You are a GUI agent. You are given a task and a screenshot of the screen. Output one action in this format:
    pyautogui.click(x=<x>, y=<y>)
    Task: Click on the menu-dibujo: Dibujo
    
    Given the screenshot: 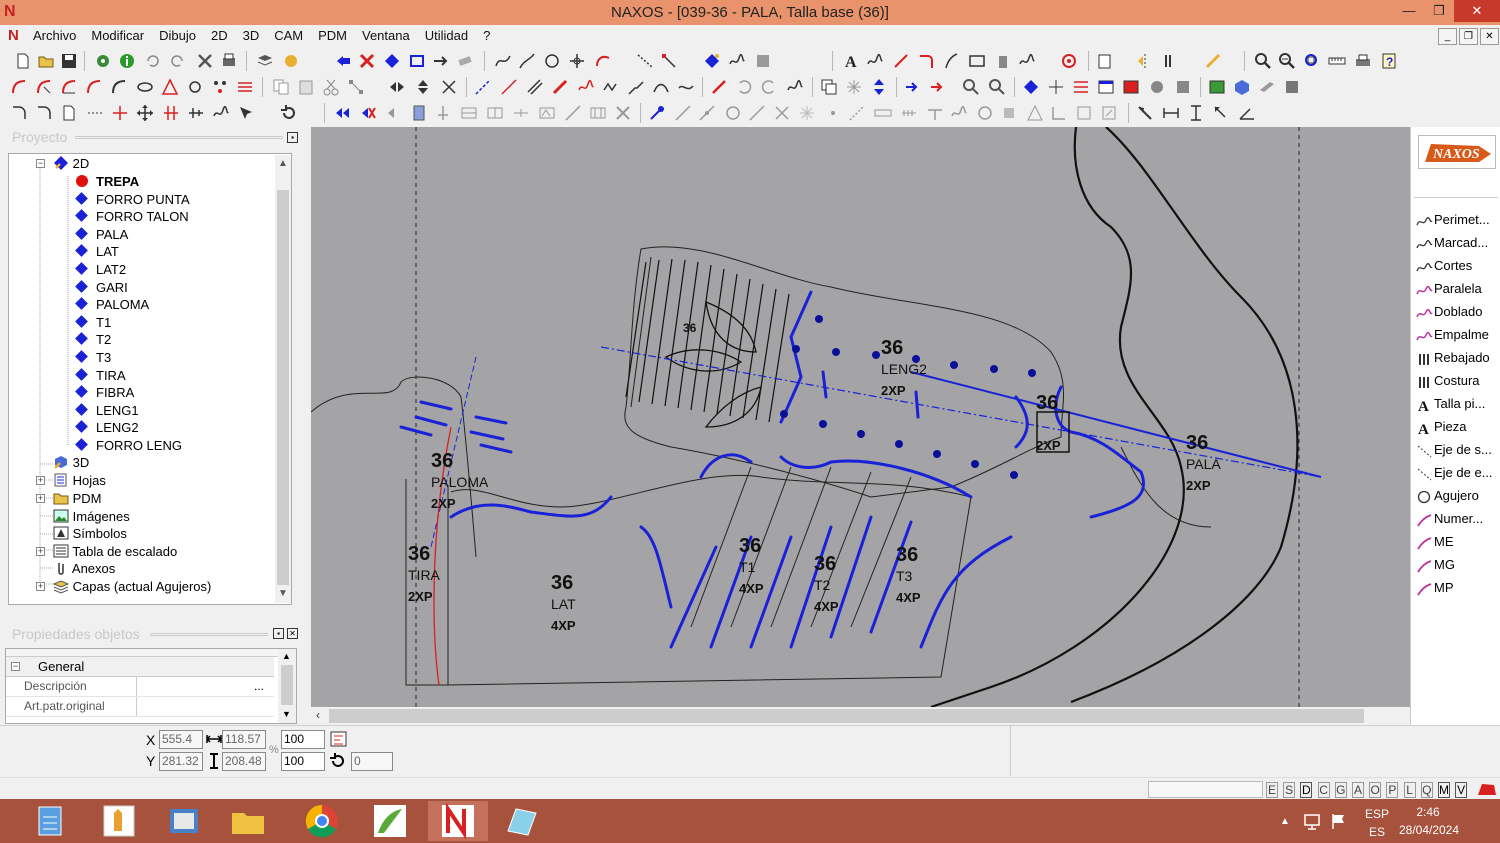 What is the action you would take?
    pyautogui.click(x=177, y=35)
    